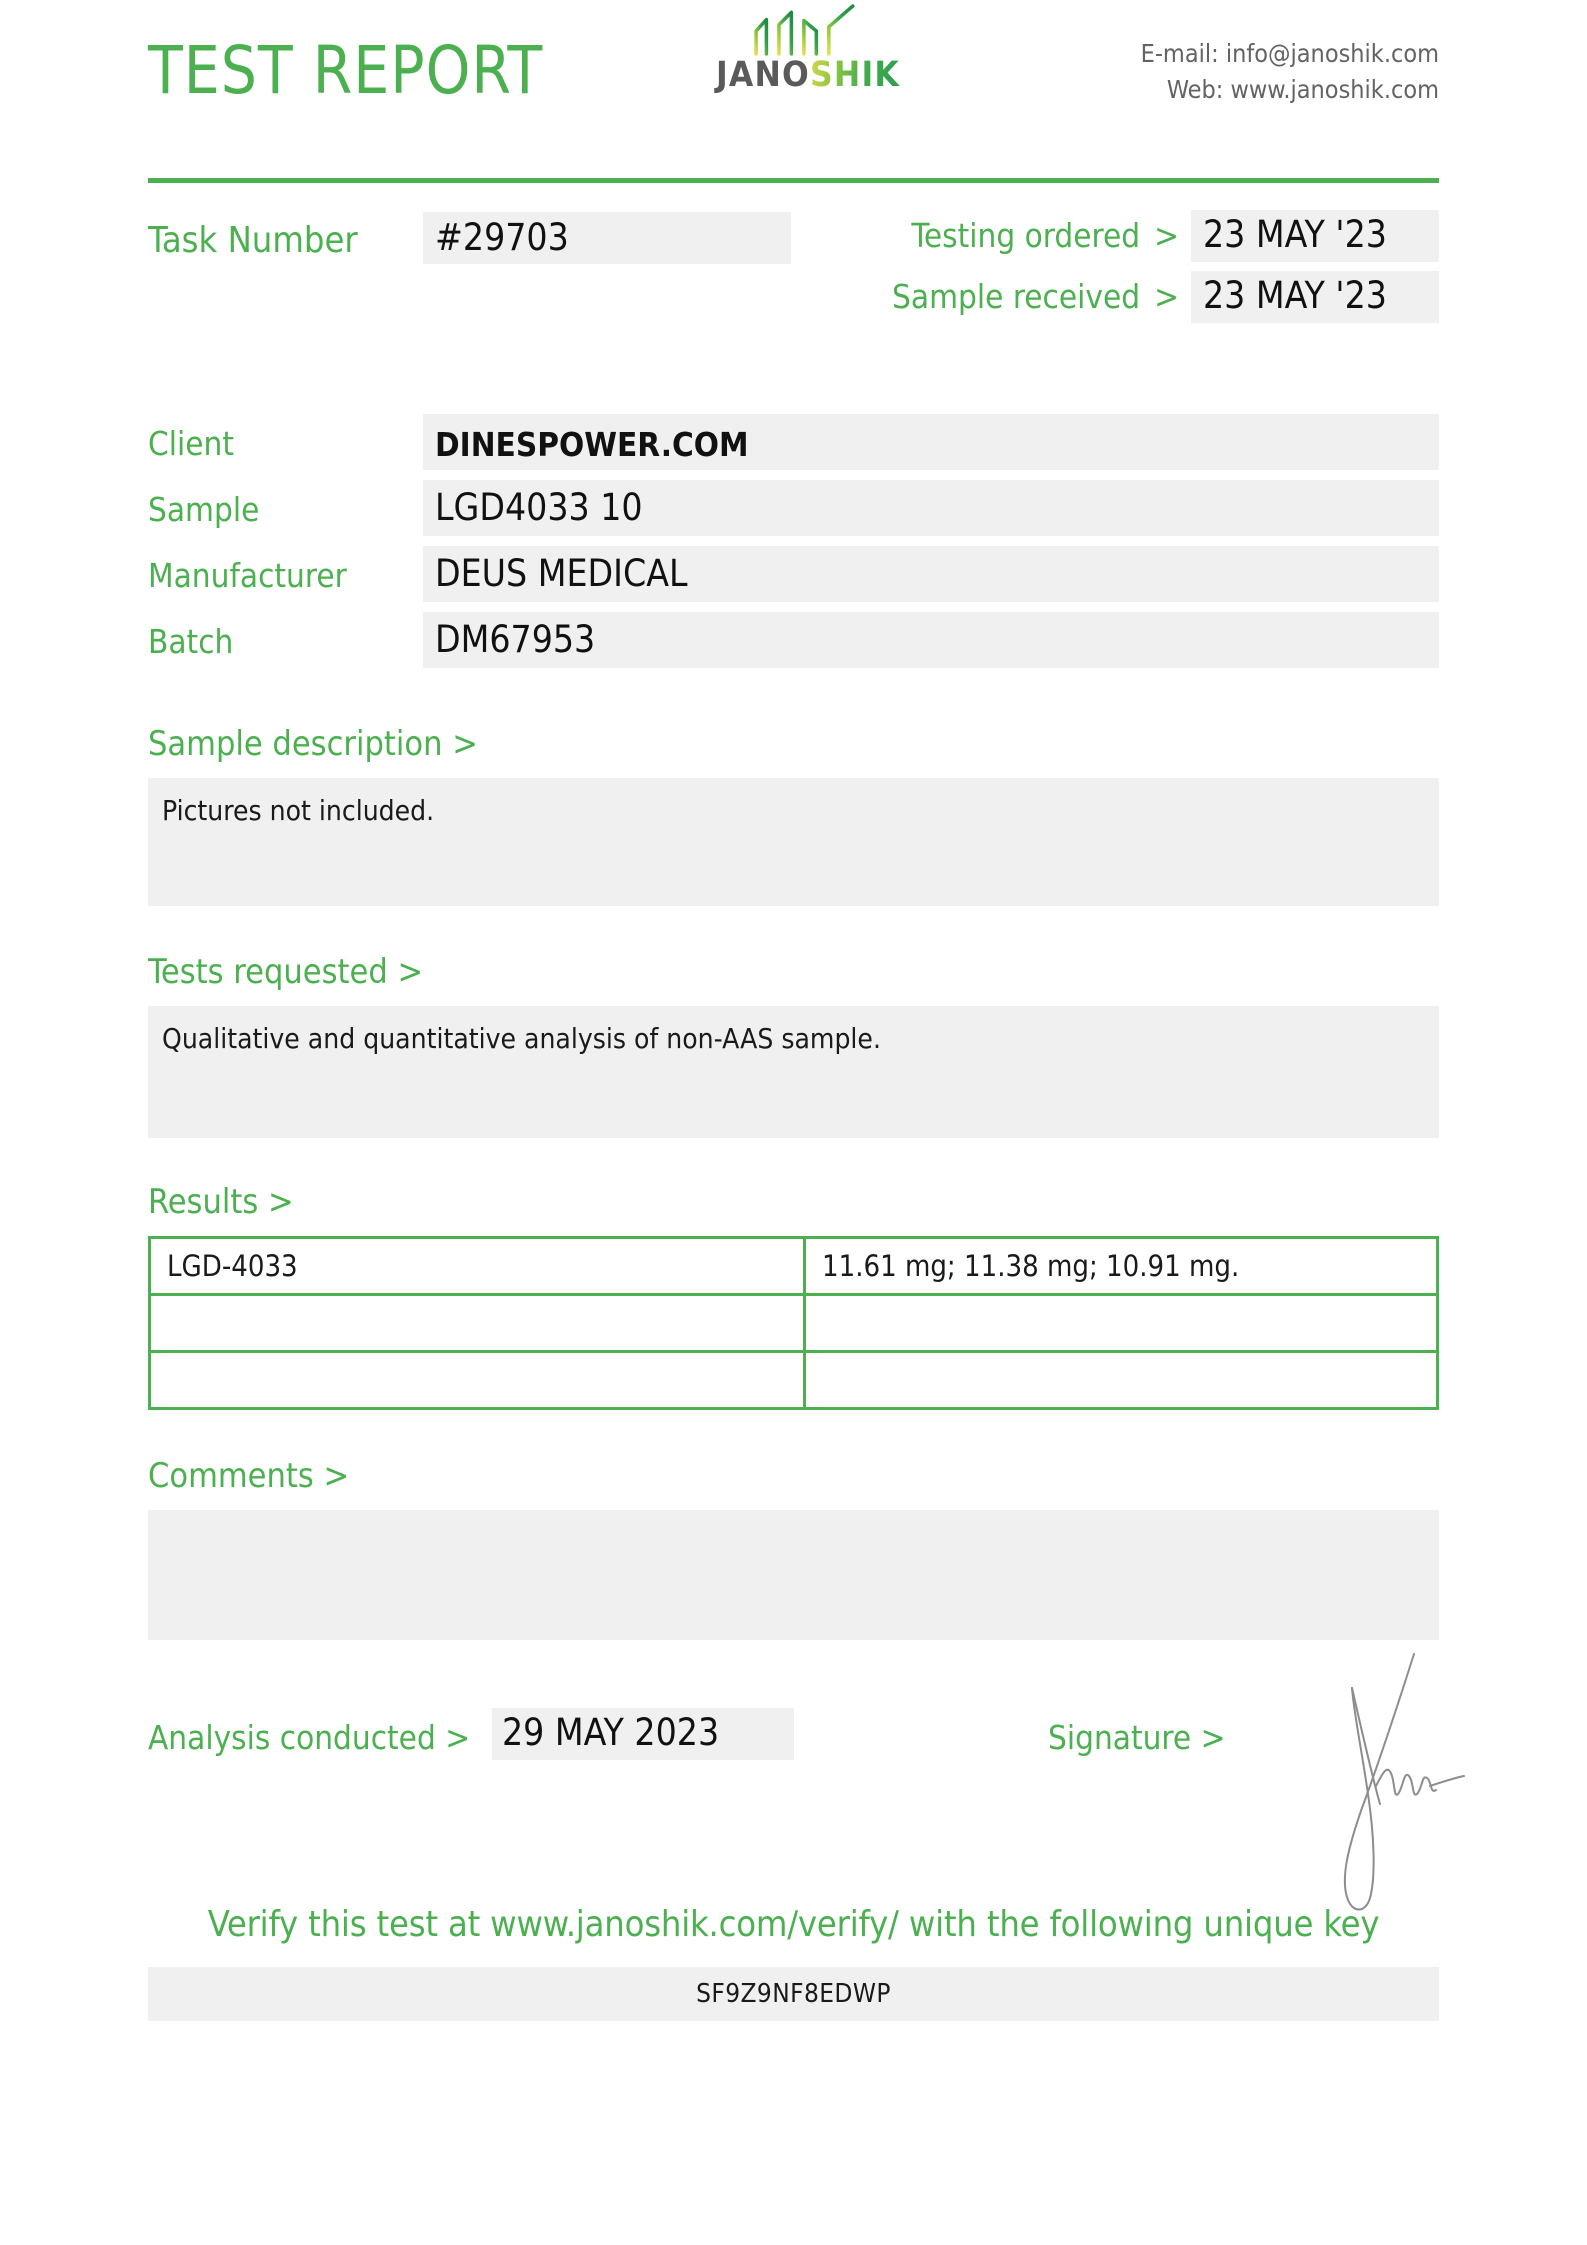  I want to click on logo-word-gradient: SHIK, so click(855, 75).